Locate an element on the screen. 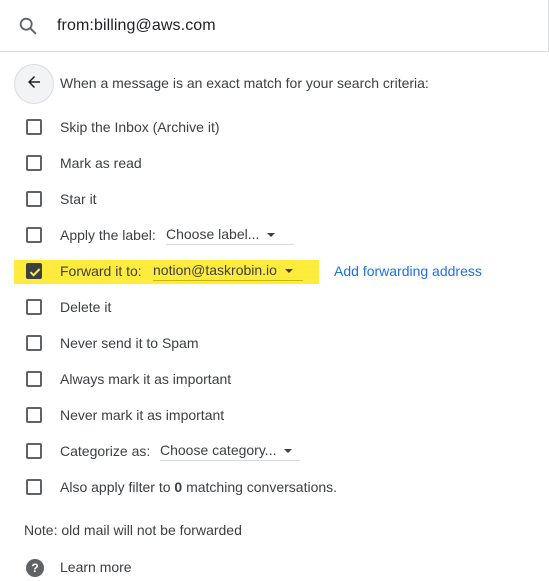 The width and height of the screenshot is (549, 581). option-label: Mark as read is located at coordinates (101, 163).